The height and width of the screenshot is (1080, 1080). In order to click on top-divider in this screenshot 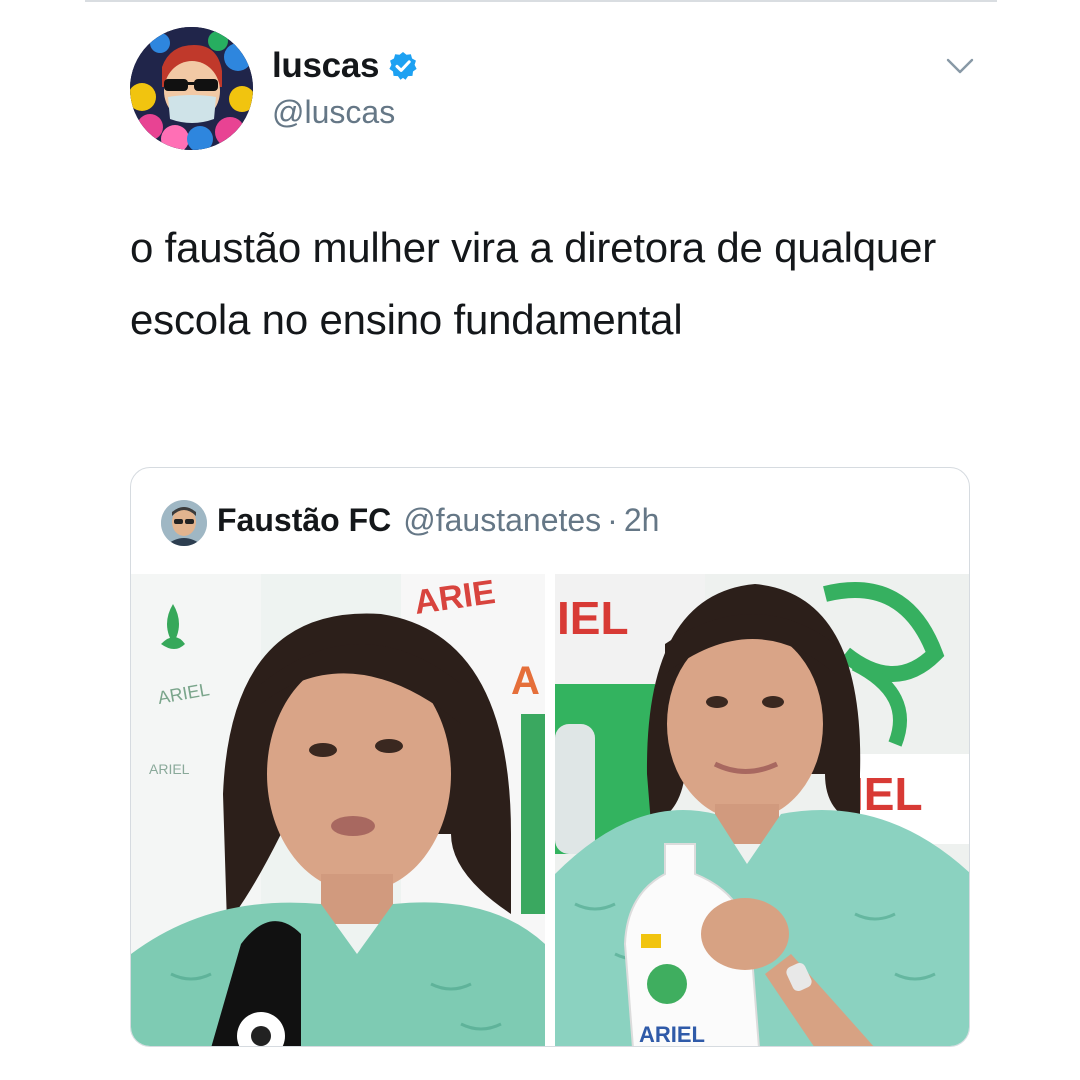, I will do `click(541, 1)`.